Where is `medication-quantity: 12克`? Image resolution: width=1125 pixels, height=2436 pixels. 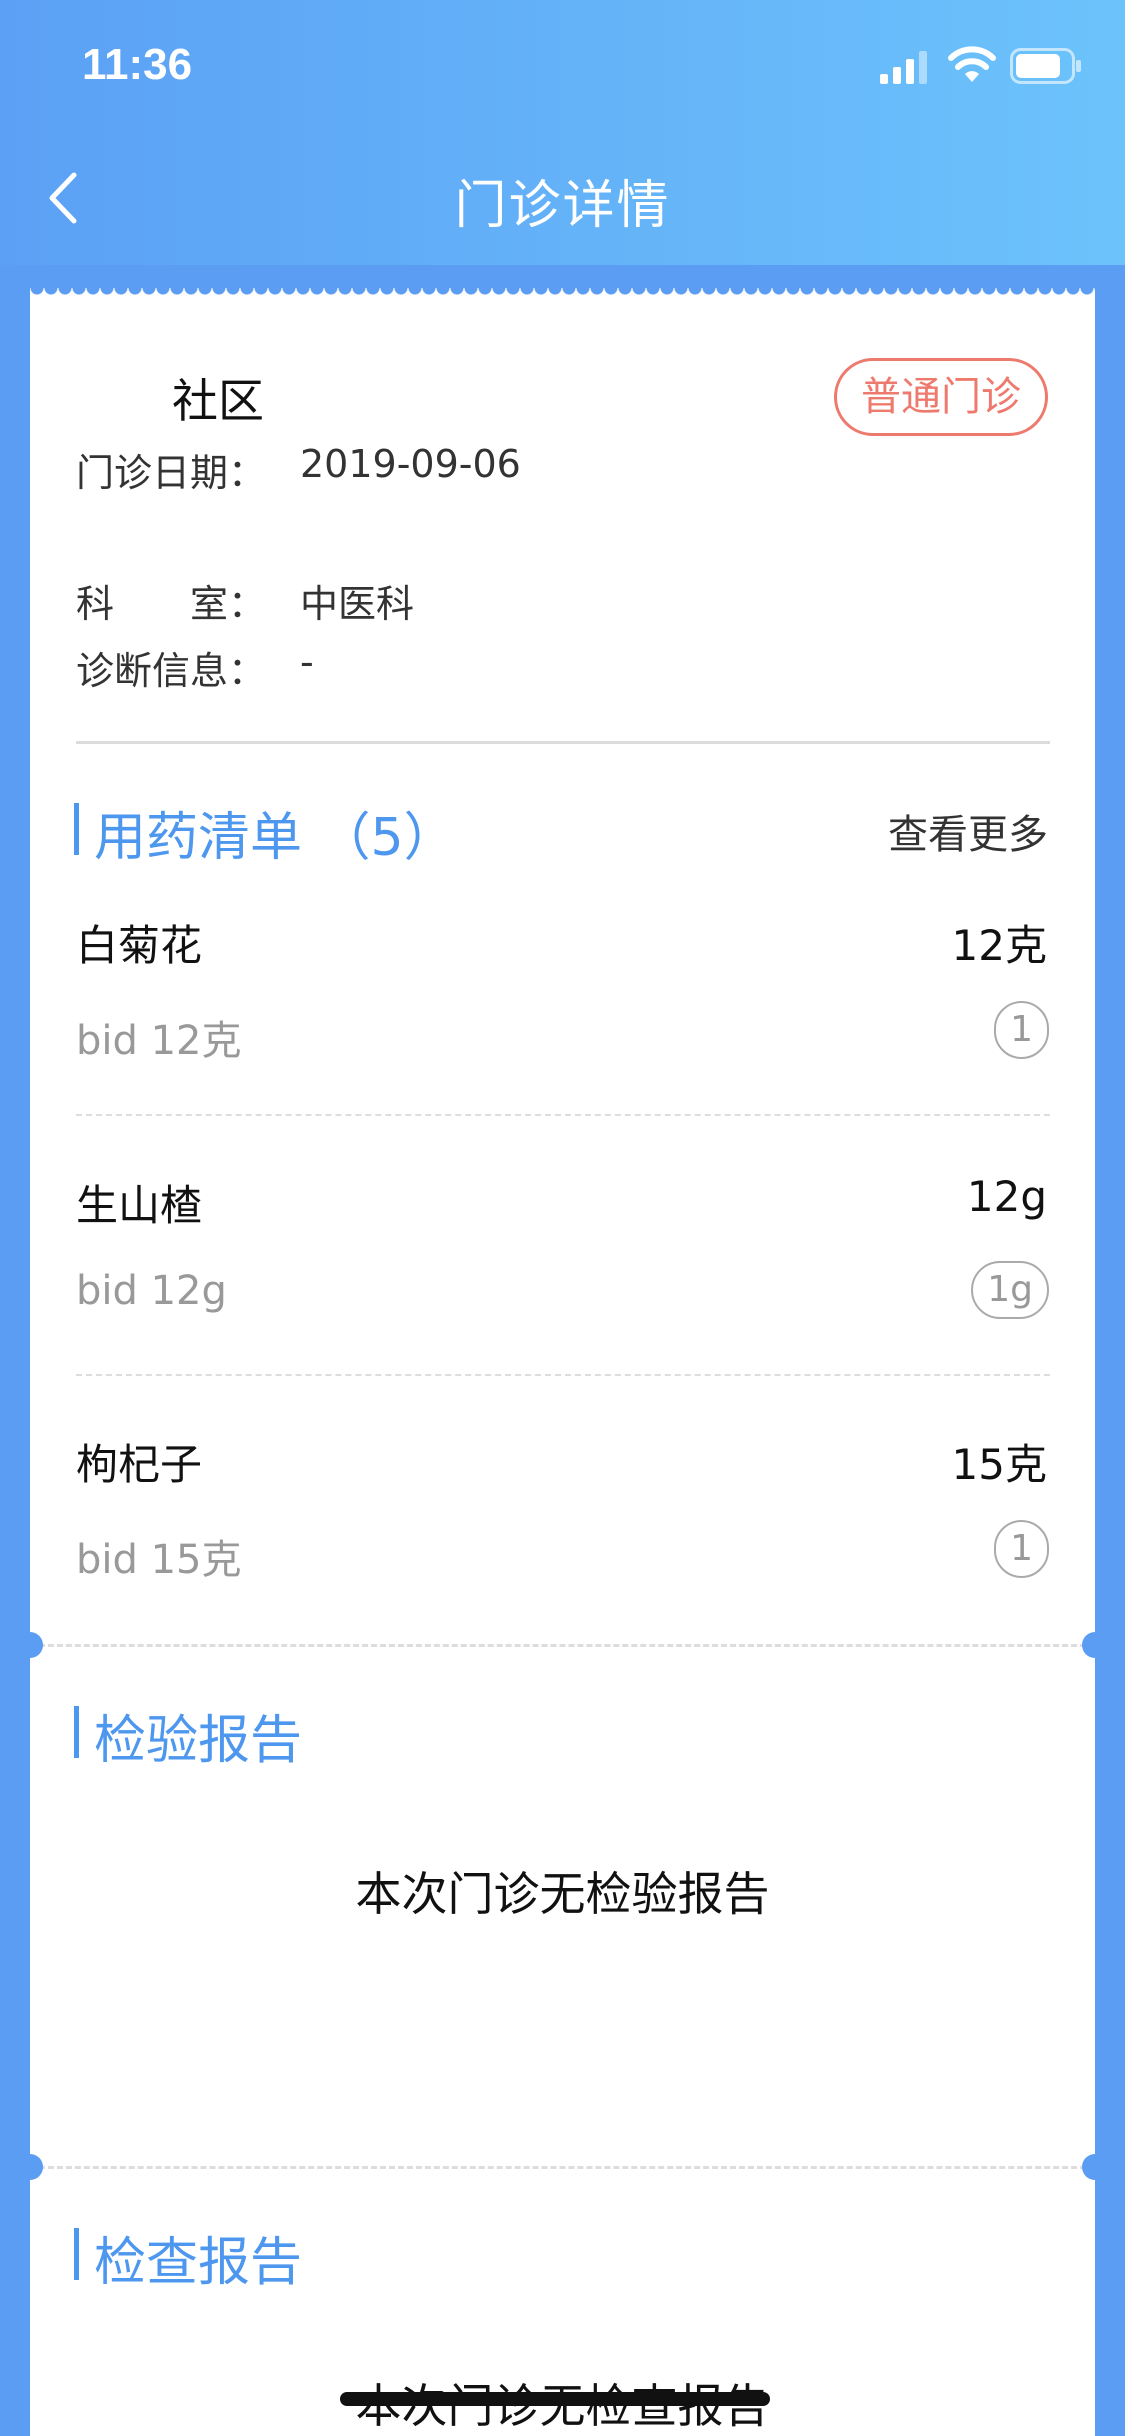
medication-quantity: 12克 is located at coordinates (999, 945).